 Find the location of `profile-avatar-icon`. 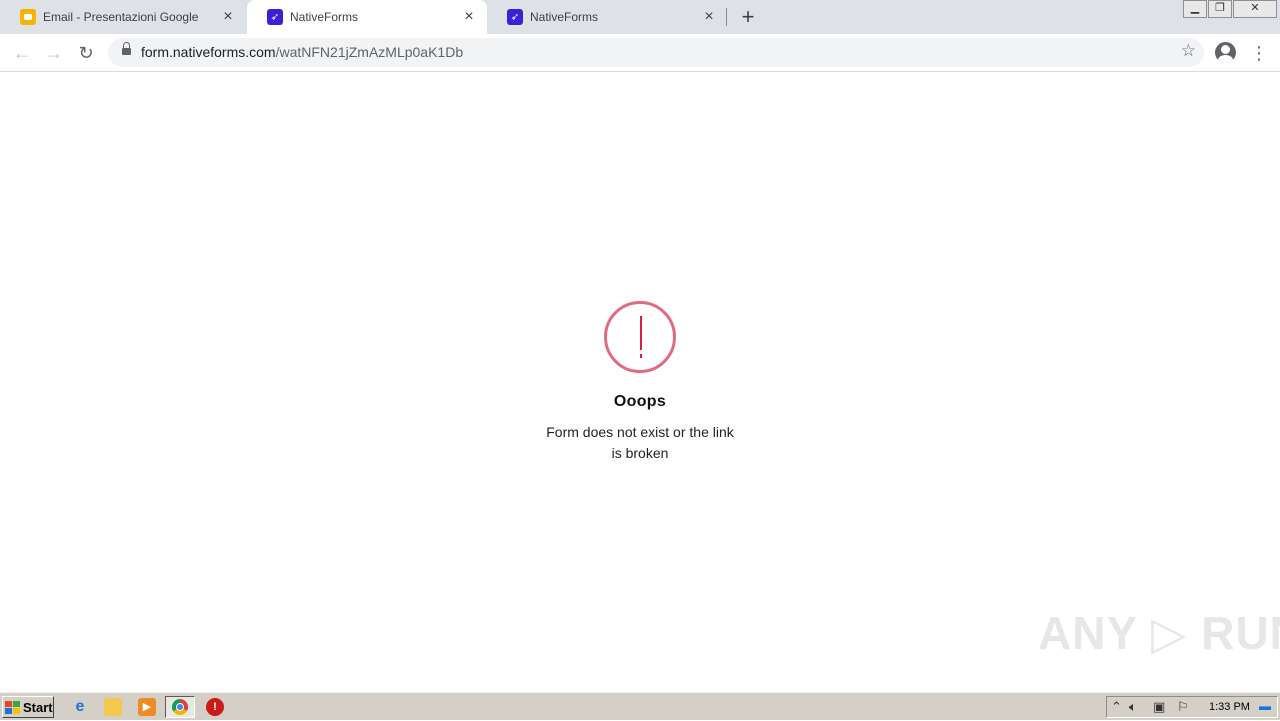

profile-avatar-icon is located at coordinates (1225, 52).